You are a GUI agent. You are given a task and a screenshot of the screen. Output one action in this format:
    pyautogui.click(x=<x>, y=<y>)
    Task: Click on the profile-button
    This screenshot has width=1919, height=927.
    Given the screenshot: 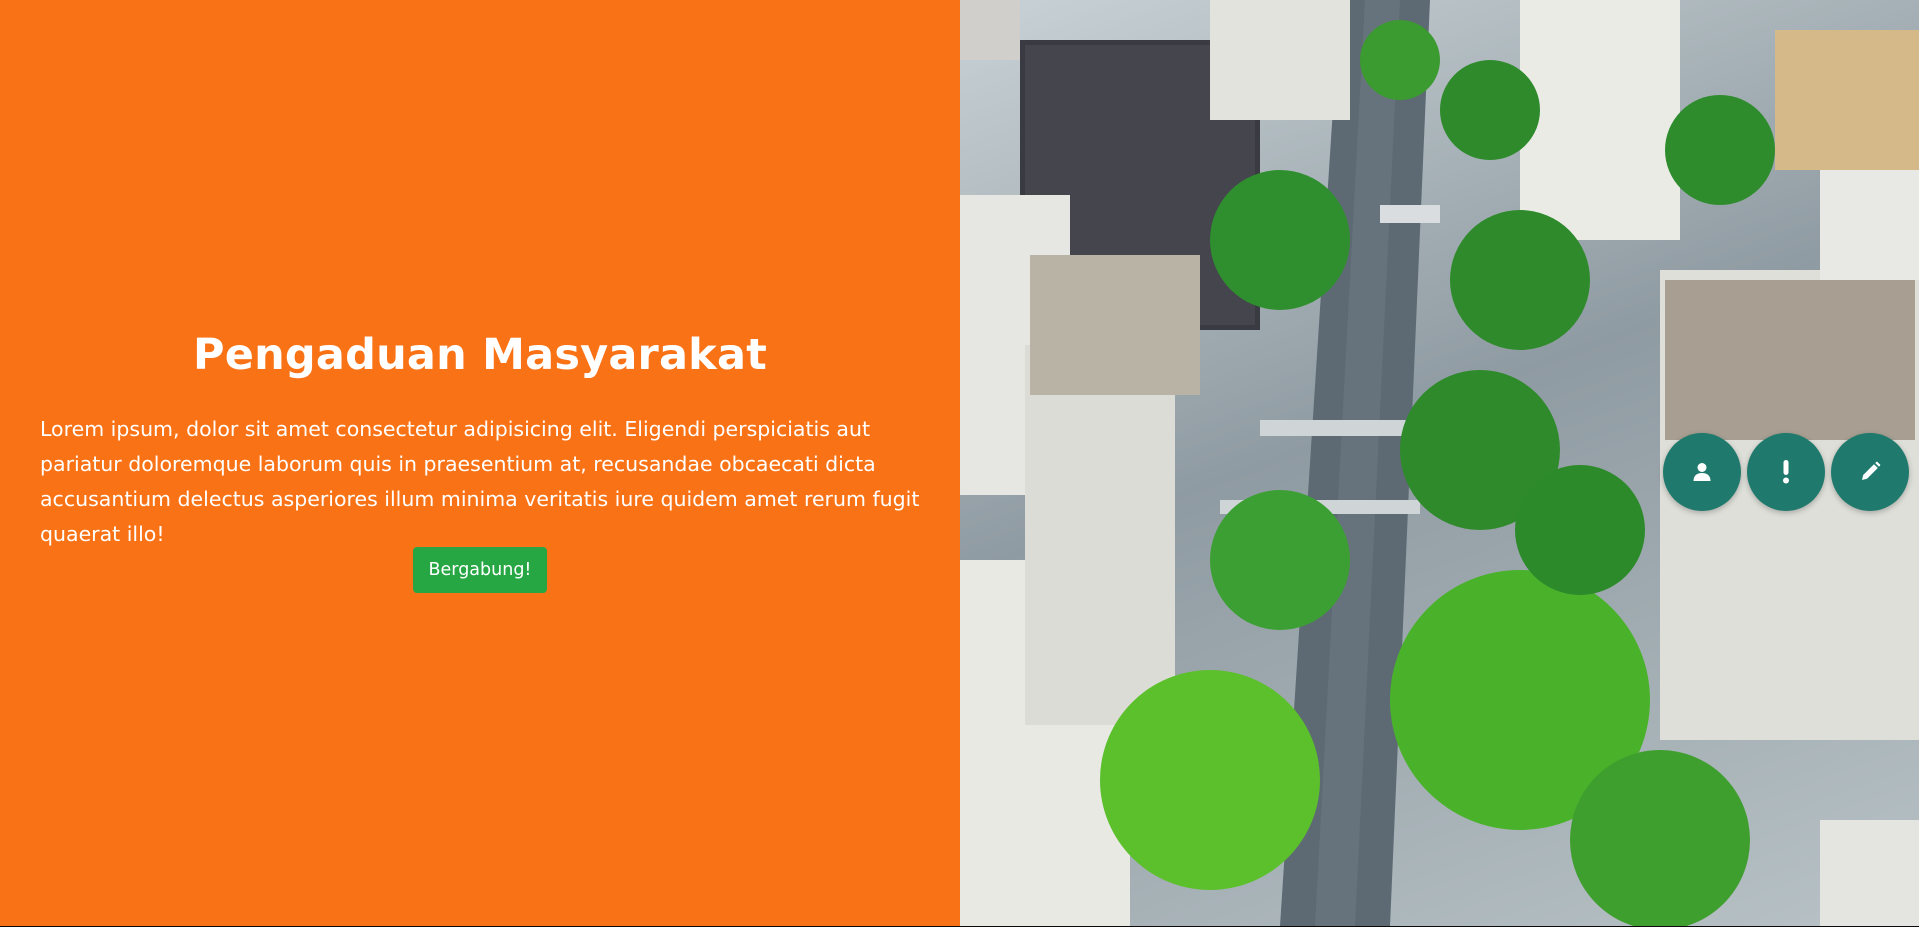 What is the action you would take?
    pyautogui.click(x=1702, y=472)
    